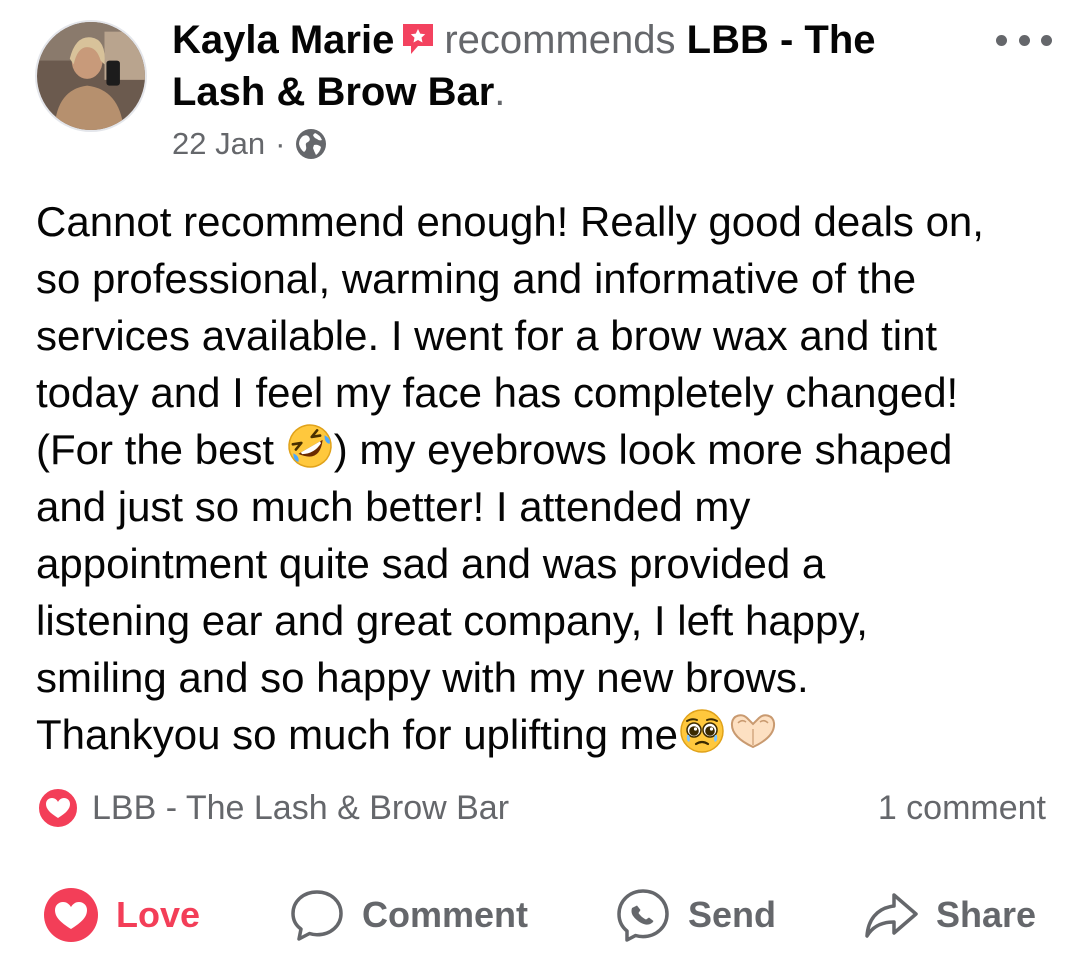 This screenshot has width=1080, height=975. Describe the element at coordinates (311, 144) in the screenshot. I see `globe-icon` at that location.